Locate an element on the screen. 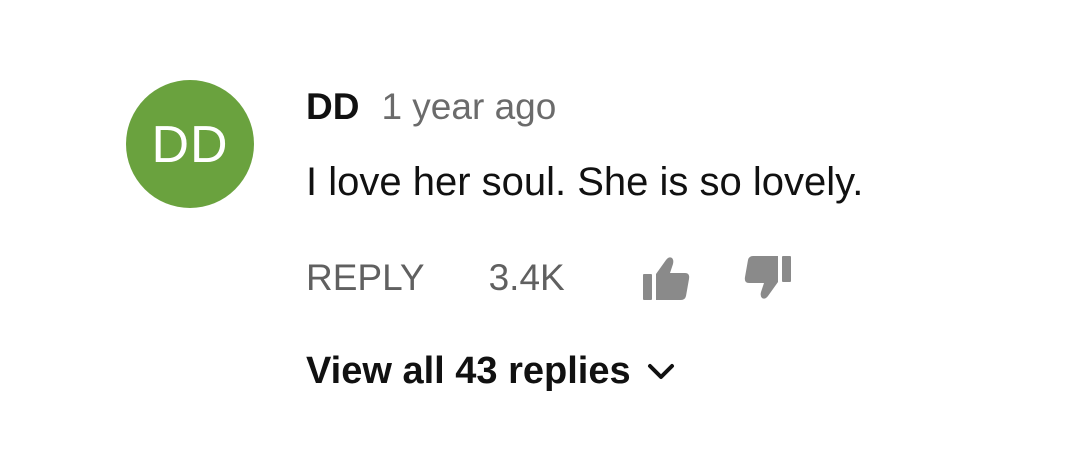 The image size is (1080, 463). like-count: 3.4K is located at coordinates (526, 277).